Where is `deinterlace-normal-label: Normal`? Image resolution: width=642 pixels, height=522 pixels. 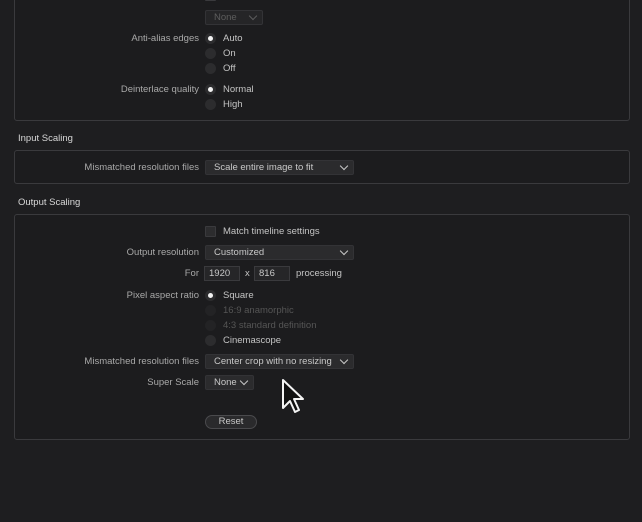 deinterlace-normal-label: Normal is located at coordinates (238, 89).